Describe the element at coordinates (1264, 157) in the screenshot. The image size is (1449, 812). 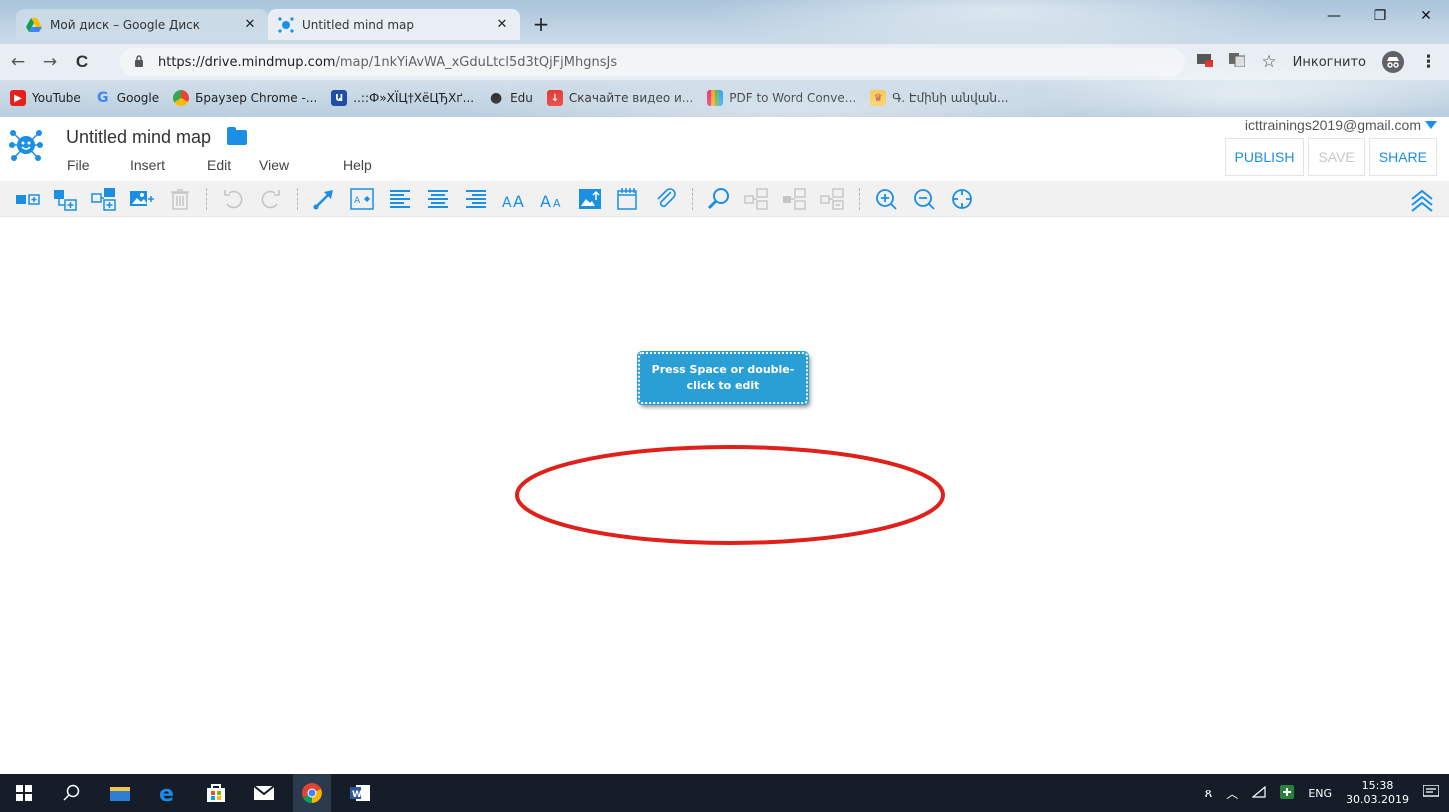
I see `publish-button: PUBLISH` at that location.